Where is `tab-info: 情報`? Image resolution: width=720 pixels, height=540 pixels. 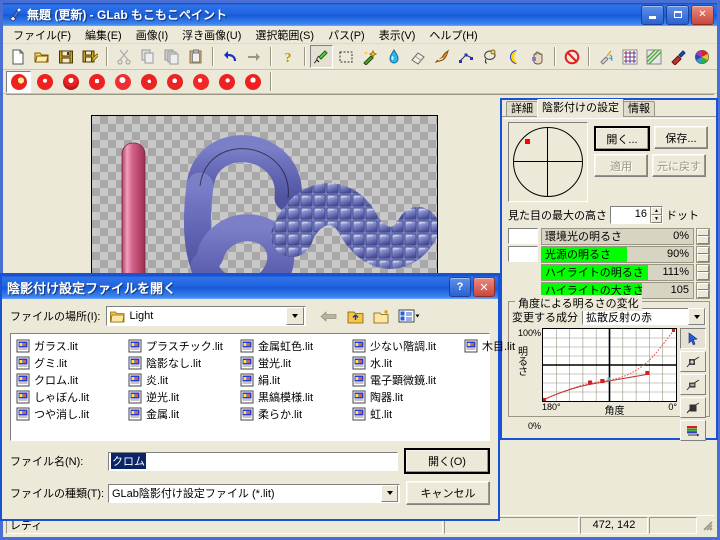
tab-info: 情報 is located at coordinates (639, 109).